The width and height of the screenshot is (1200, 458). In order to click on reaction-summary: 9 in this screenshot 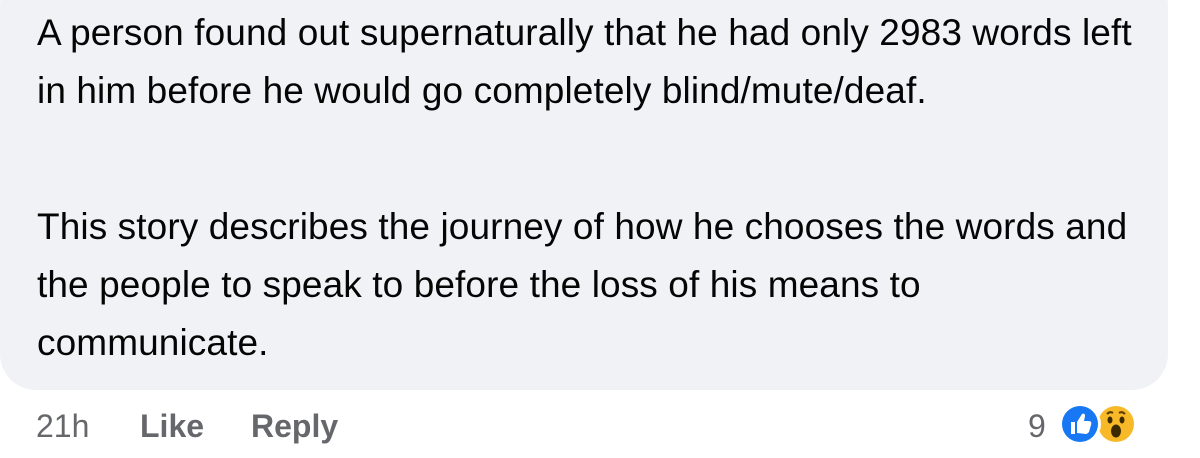, I will do `click(1098, 429)`.